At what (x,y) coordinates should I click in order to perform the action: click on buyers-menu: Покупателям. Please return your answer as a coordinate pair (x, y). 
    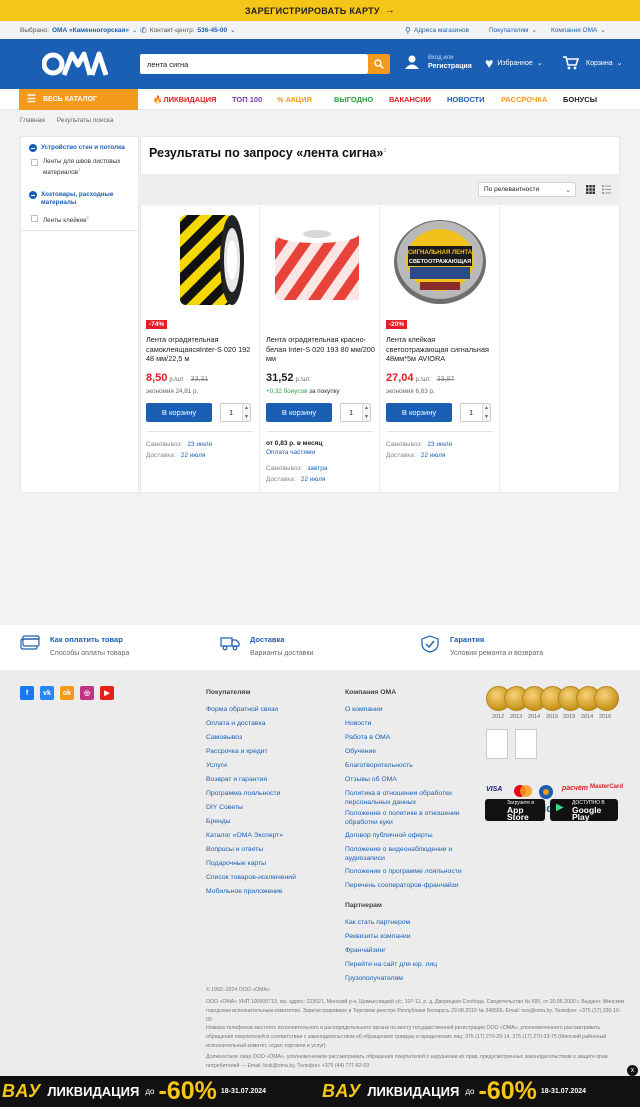
    Looking at the image, I should click on (509, 30).